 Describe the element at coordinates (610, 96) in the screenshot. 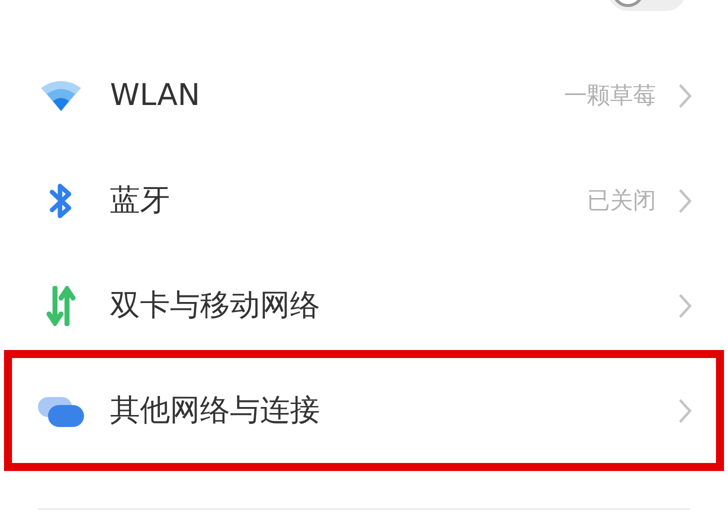

I see `row-value: 一颗草莓` at that location.